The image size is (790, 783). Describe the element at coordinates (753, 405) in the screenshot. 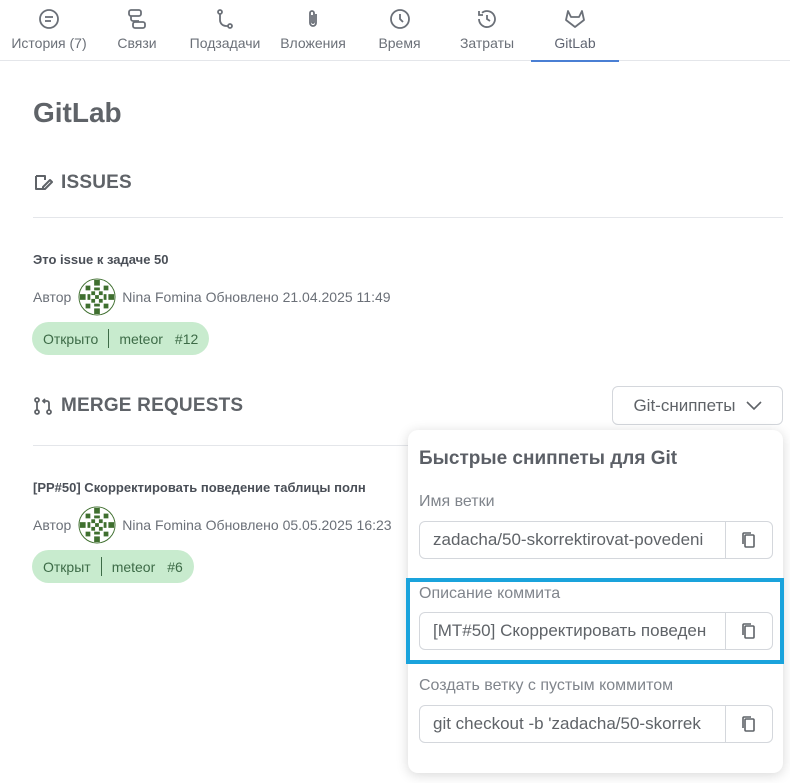

I see `chevron-down-icon` at that location.